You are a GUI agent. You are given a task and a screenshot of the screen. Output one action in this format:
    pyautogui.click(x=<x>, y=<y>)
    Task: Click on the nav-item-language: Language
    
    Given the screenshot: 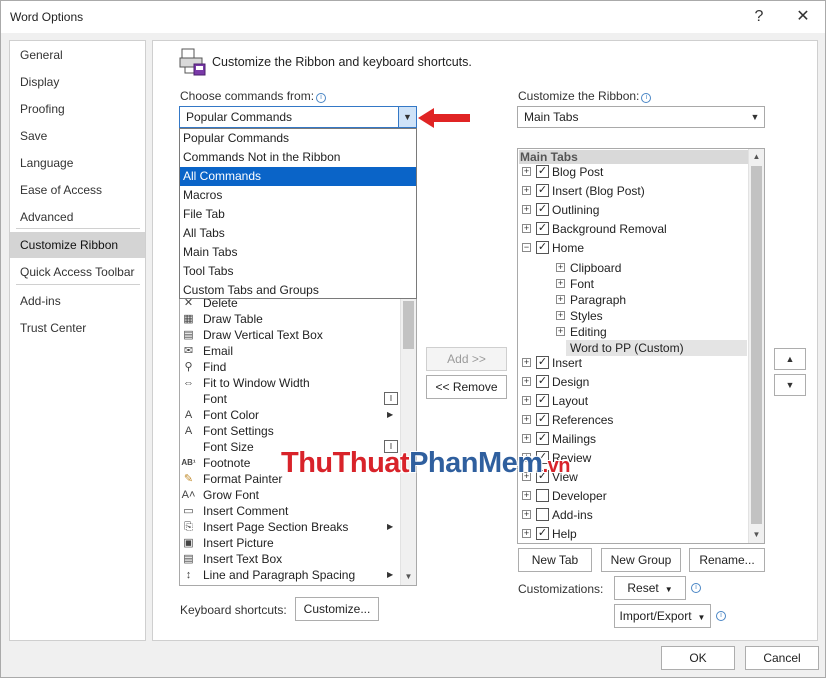 What is the action you would take?
    pyautogui.click(x=77, y=163)
    